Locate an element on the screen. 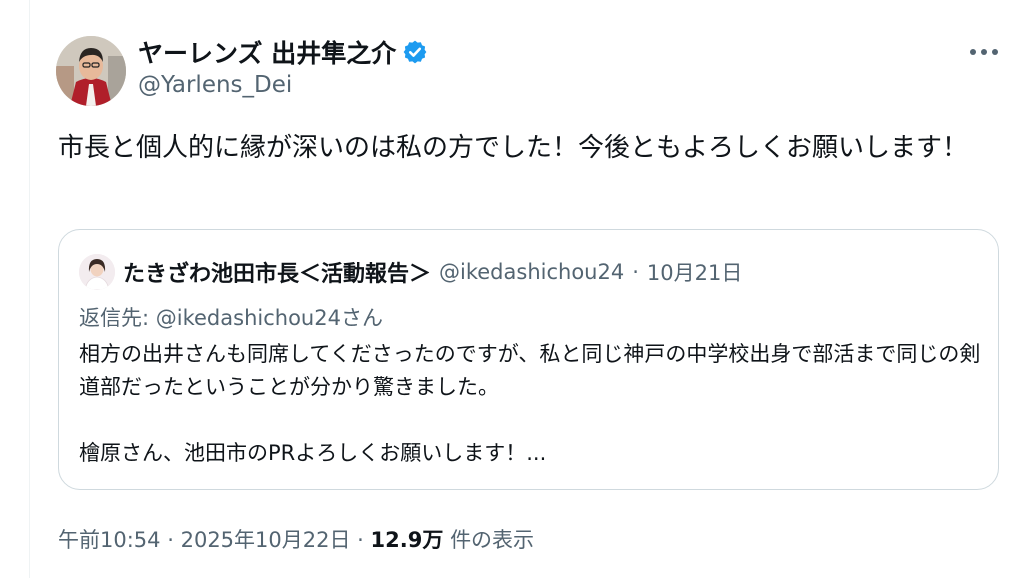 This screenshot has width=1024, height=578. quote-avatar-image is located at coordinates (97, 272).